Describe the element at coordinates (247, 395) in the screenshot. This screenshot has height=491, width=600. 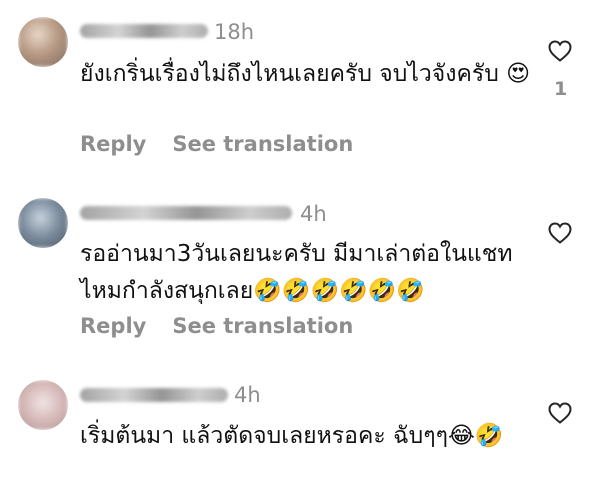
I see `comment-time: 4h` at that location.